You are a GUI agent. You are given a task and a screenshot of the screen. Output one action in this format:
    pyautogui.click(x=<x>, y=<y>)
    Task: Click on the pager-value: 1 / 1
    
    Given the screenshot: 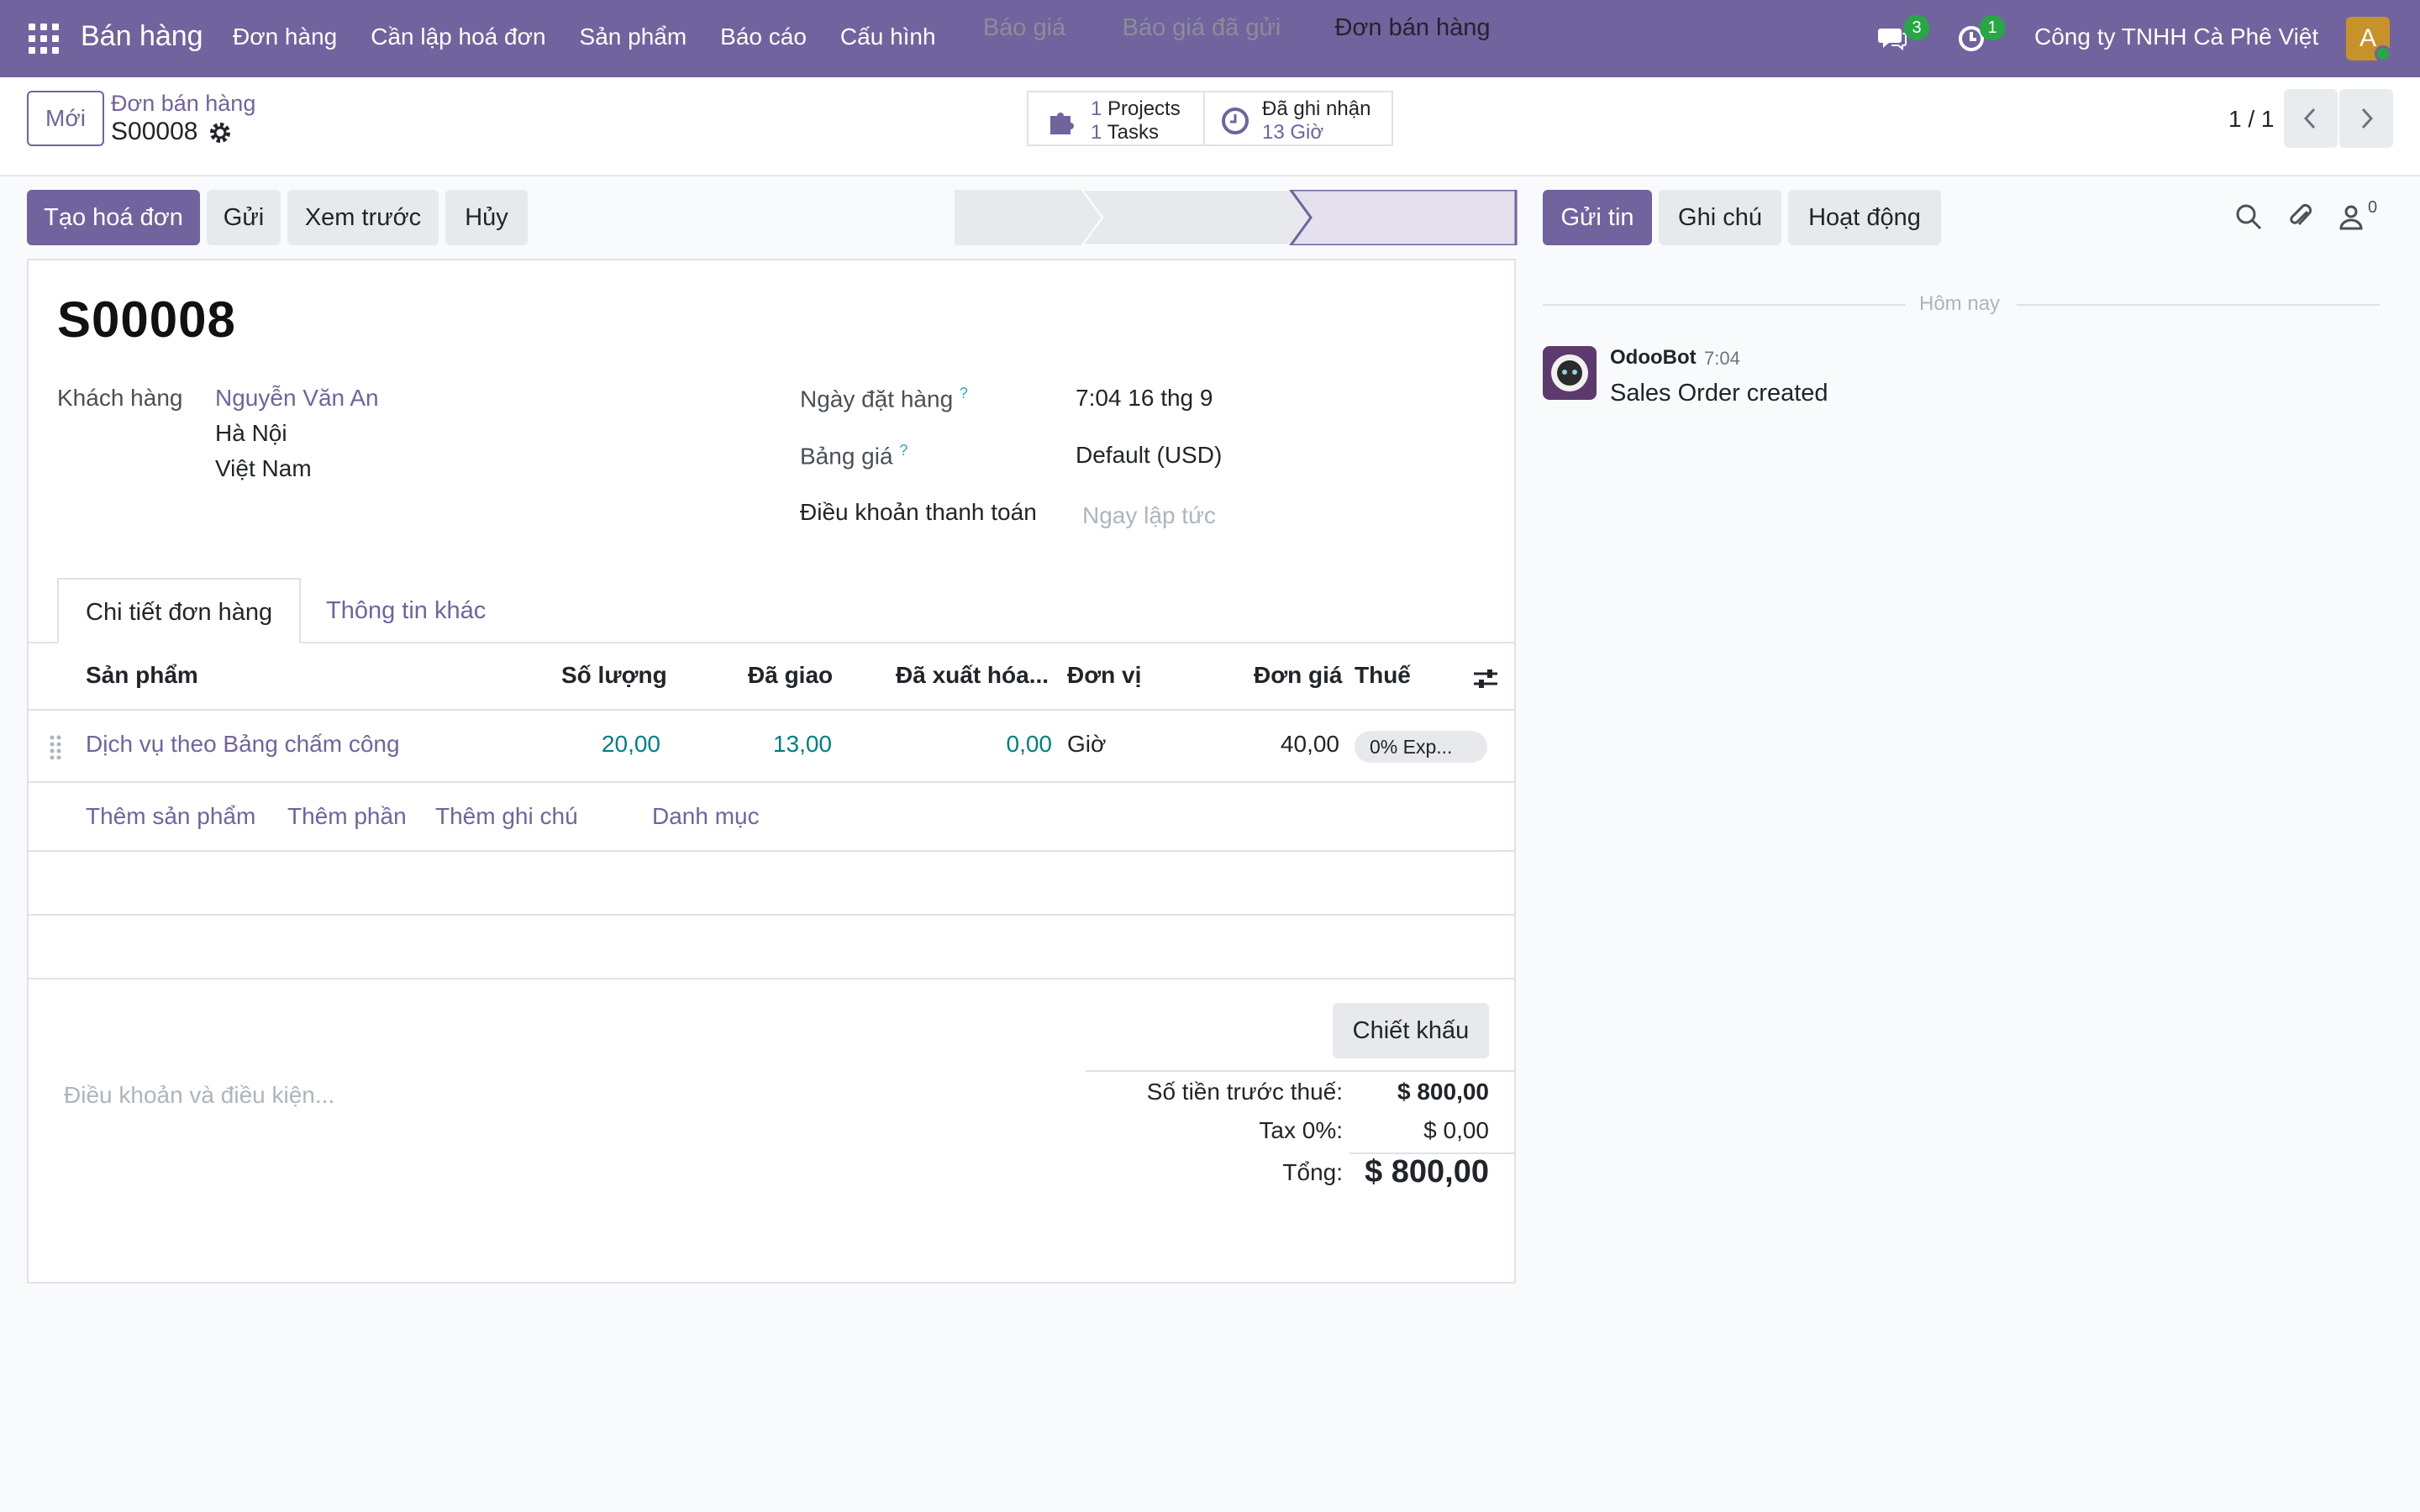 What is the action you would take?
    pyautogui.click(x=2251, y=119)
    